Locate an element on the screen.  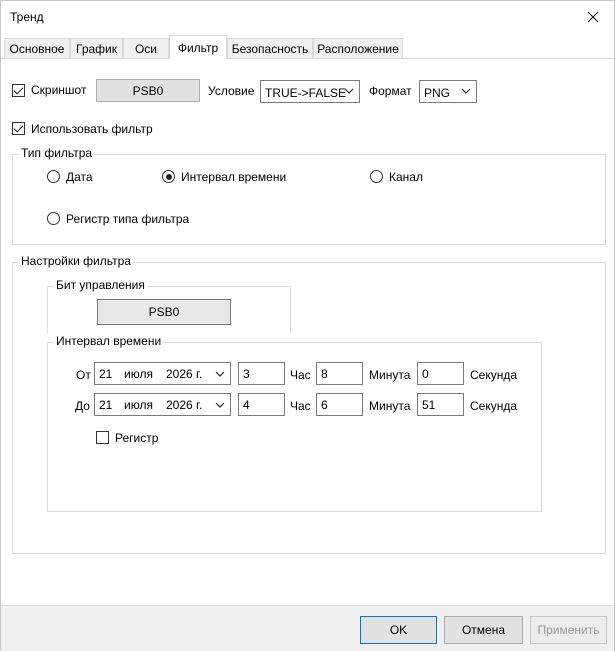
from-hour-input: 3 is located at coordinates (261, 373).